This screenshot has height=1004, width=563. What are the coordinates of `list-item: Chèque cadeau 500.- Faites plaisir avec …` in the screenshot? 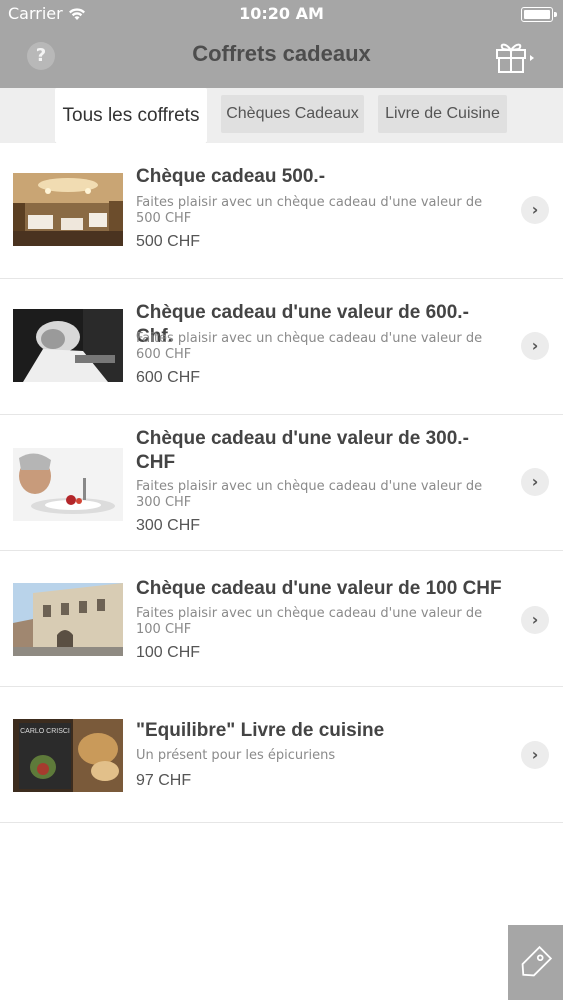 It's located at (281, 211).